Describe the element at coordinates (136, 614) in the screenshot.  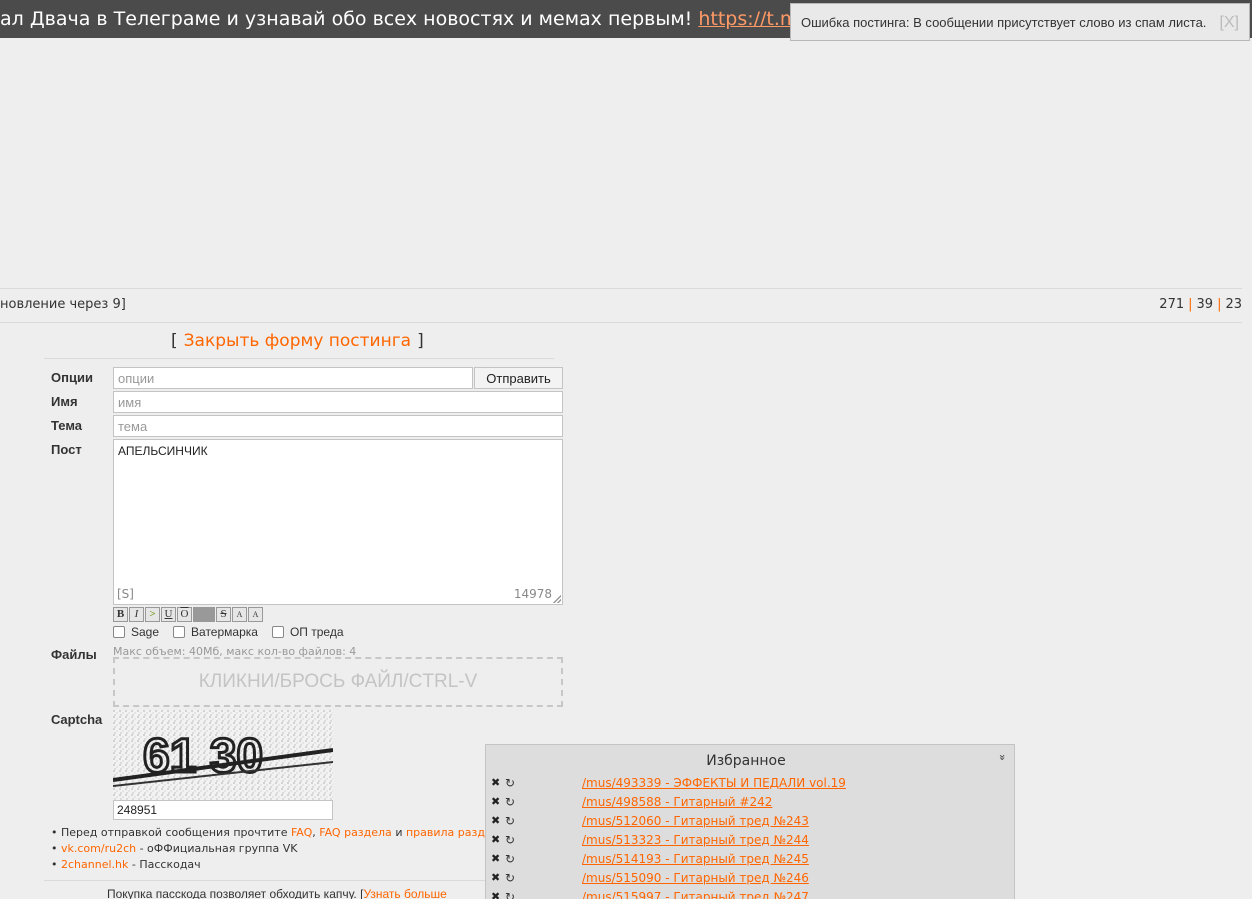
I see `italic-button: I` at that location.